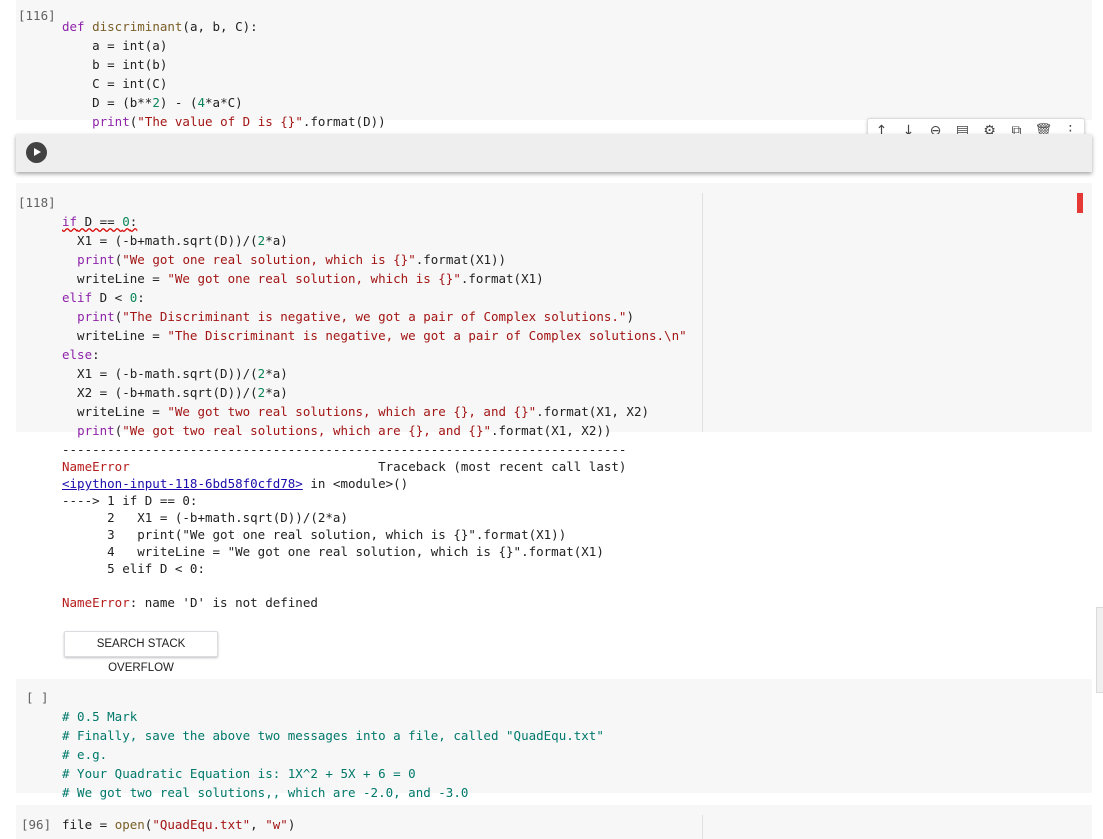 The width and height of the screenshot is (1103, 839). I want to click on code-line: # e.g., so click(85, 754).